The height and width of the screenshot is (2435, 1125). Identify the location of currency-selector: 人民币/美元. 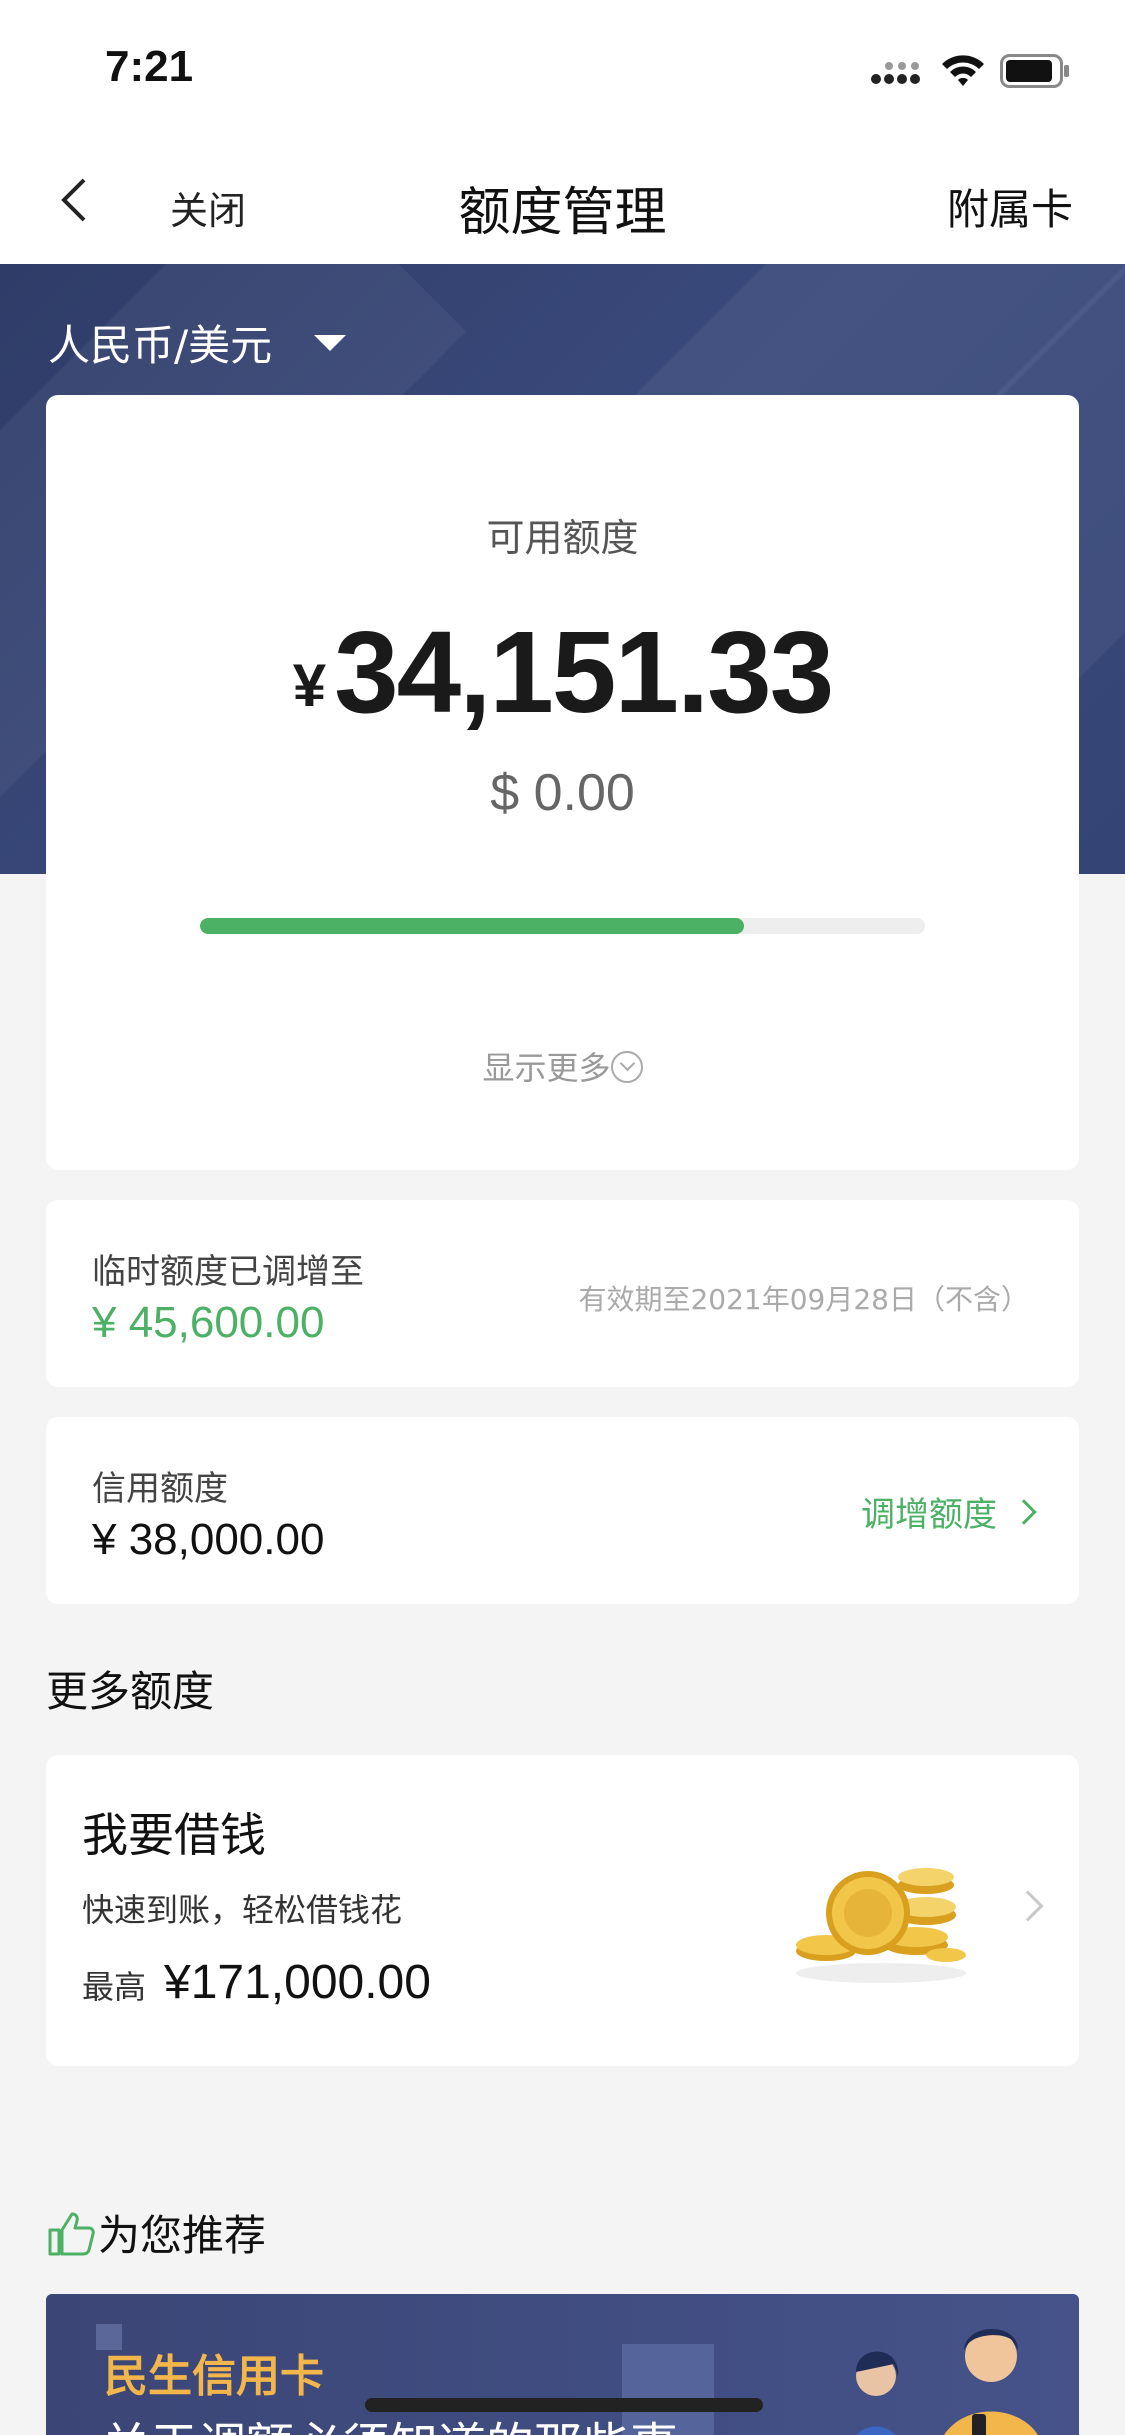
(197, 342).